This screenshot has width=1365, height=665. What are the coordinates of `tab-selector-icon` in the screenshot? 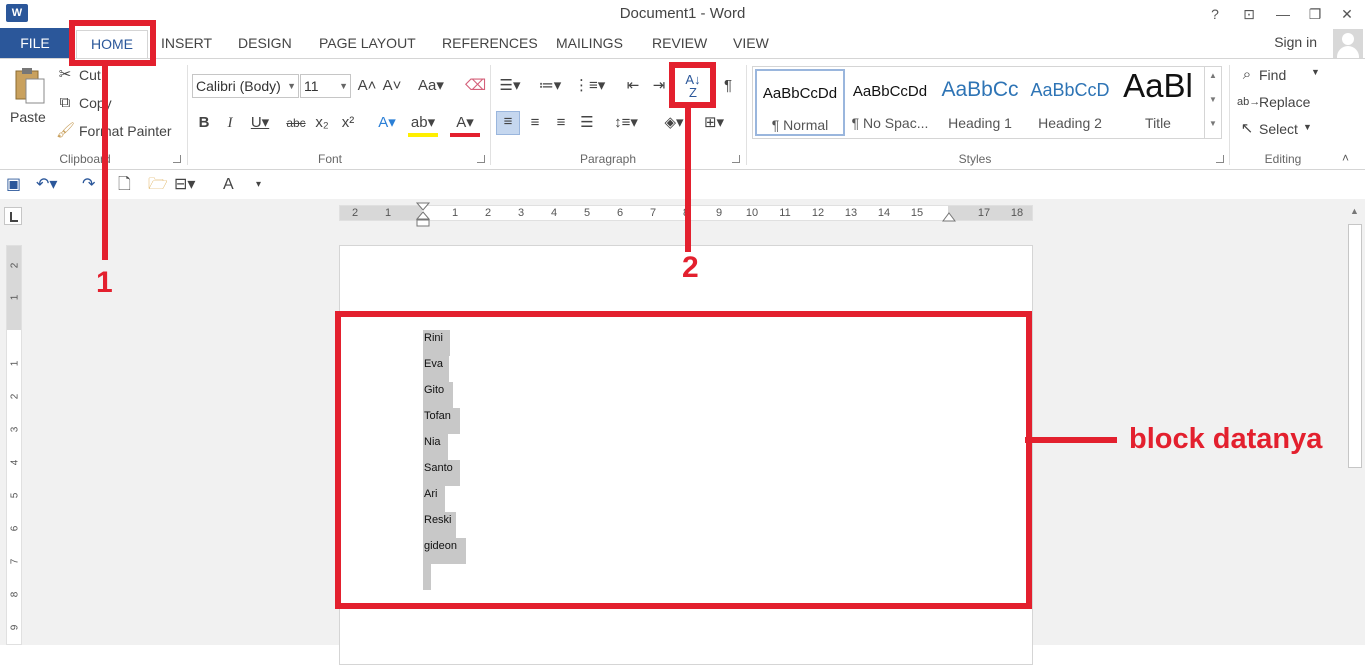 It's located at (13, 216).